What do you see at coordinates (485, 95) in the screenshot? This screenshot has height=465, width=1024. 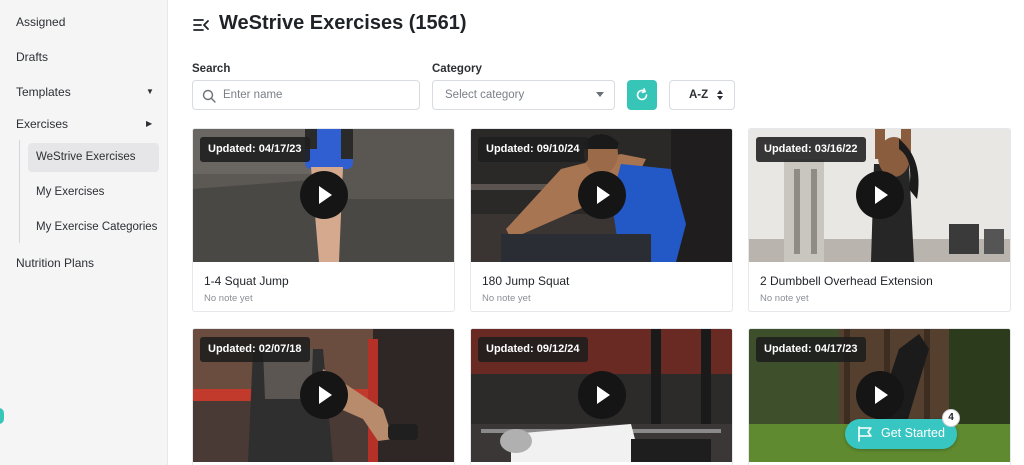 I see `category-select-value: Select category` at bounding box center [485, 95].